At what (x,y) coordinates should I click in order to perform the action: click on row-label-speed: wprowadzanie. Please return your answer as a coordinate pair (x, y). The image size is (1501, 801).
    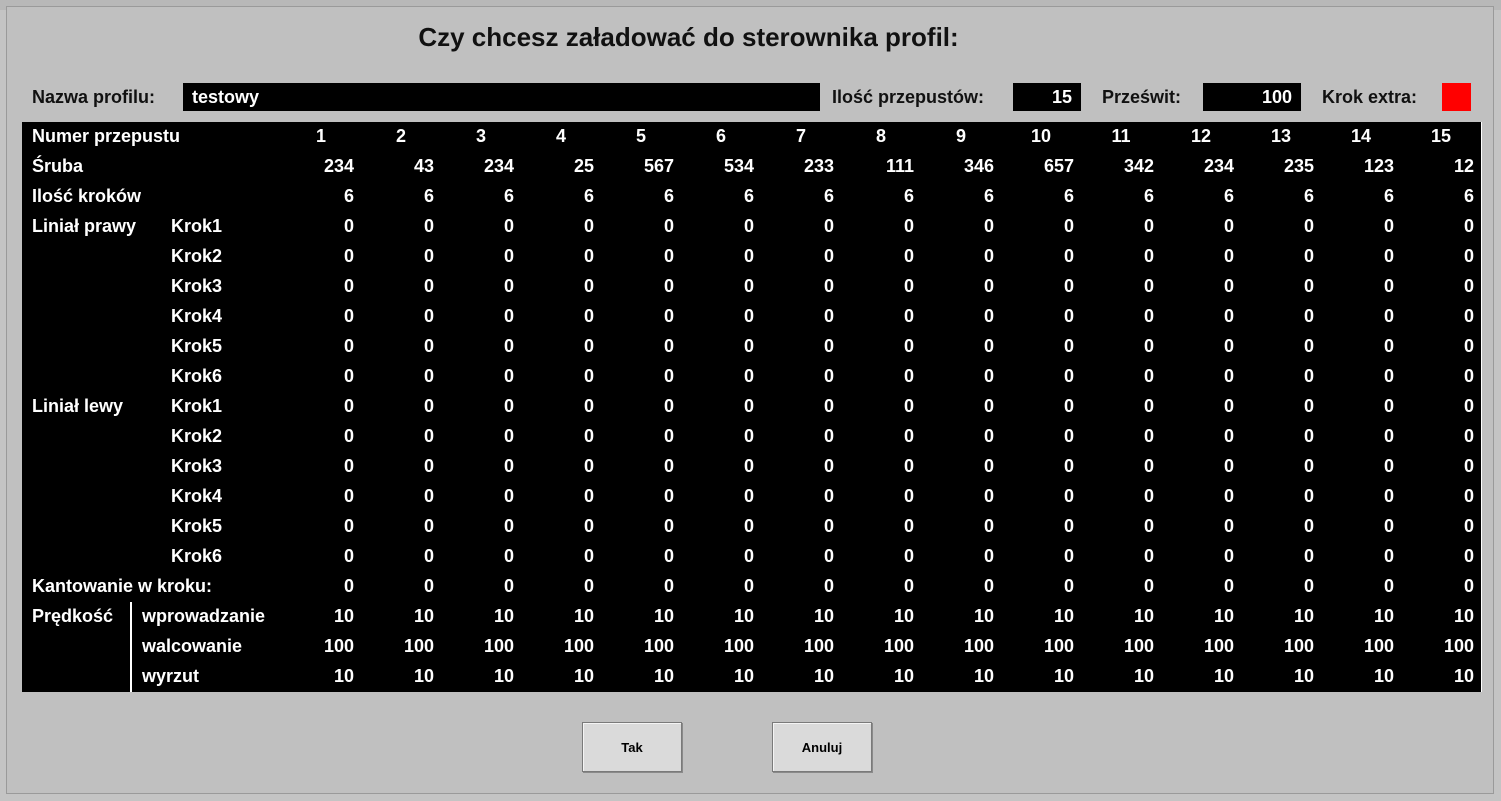
    Looking at the image, I should click on (206, 617).